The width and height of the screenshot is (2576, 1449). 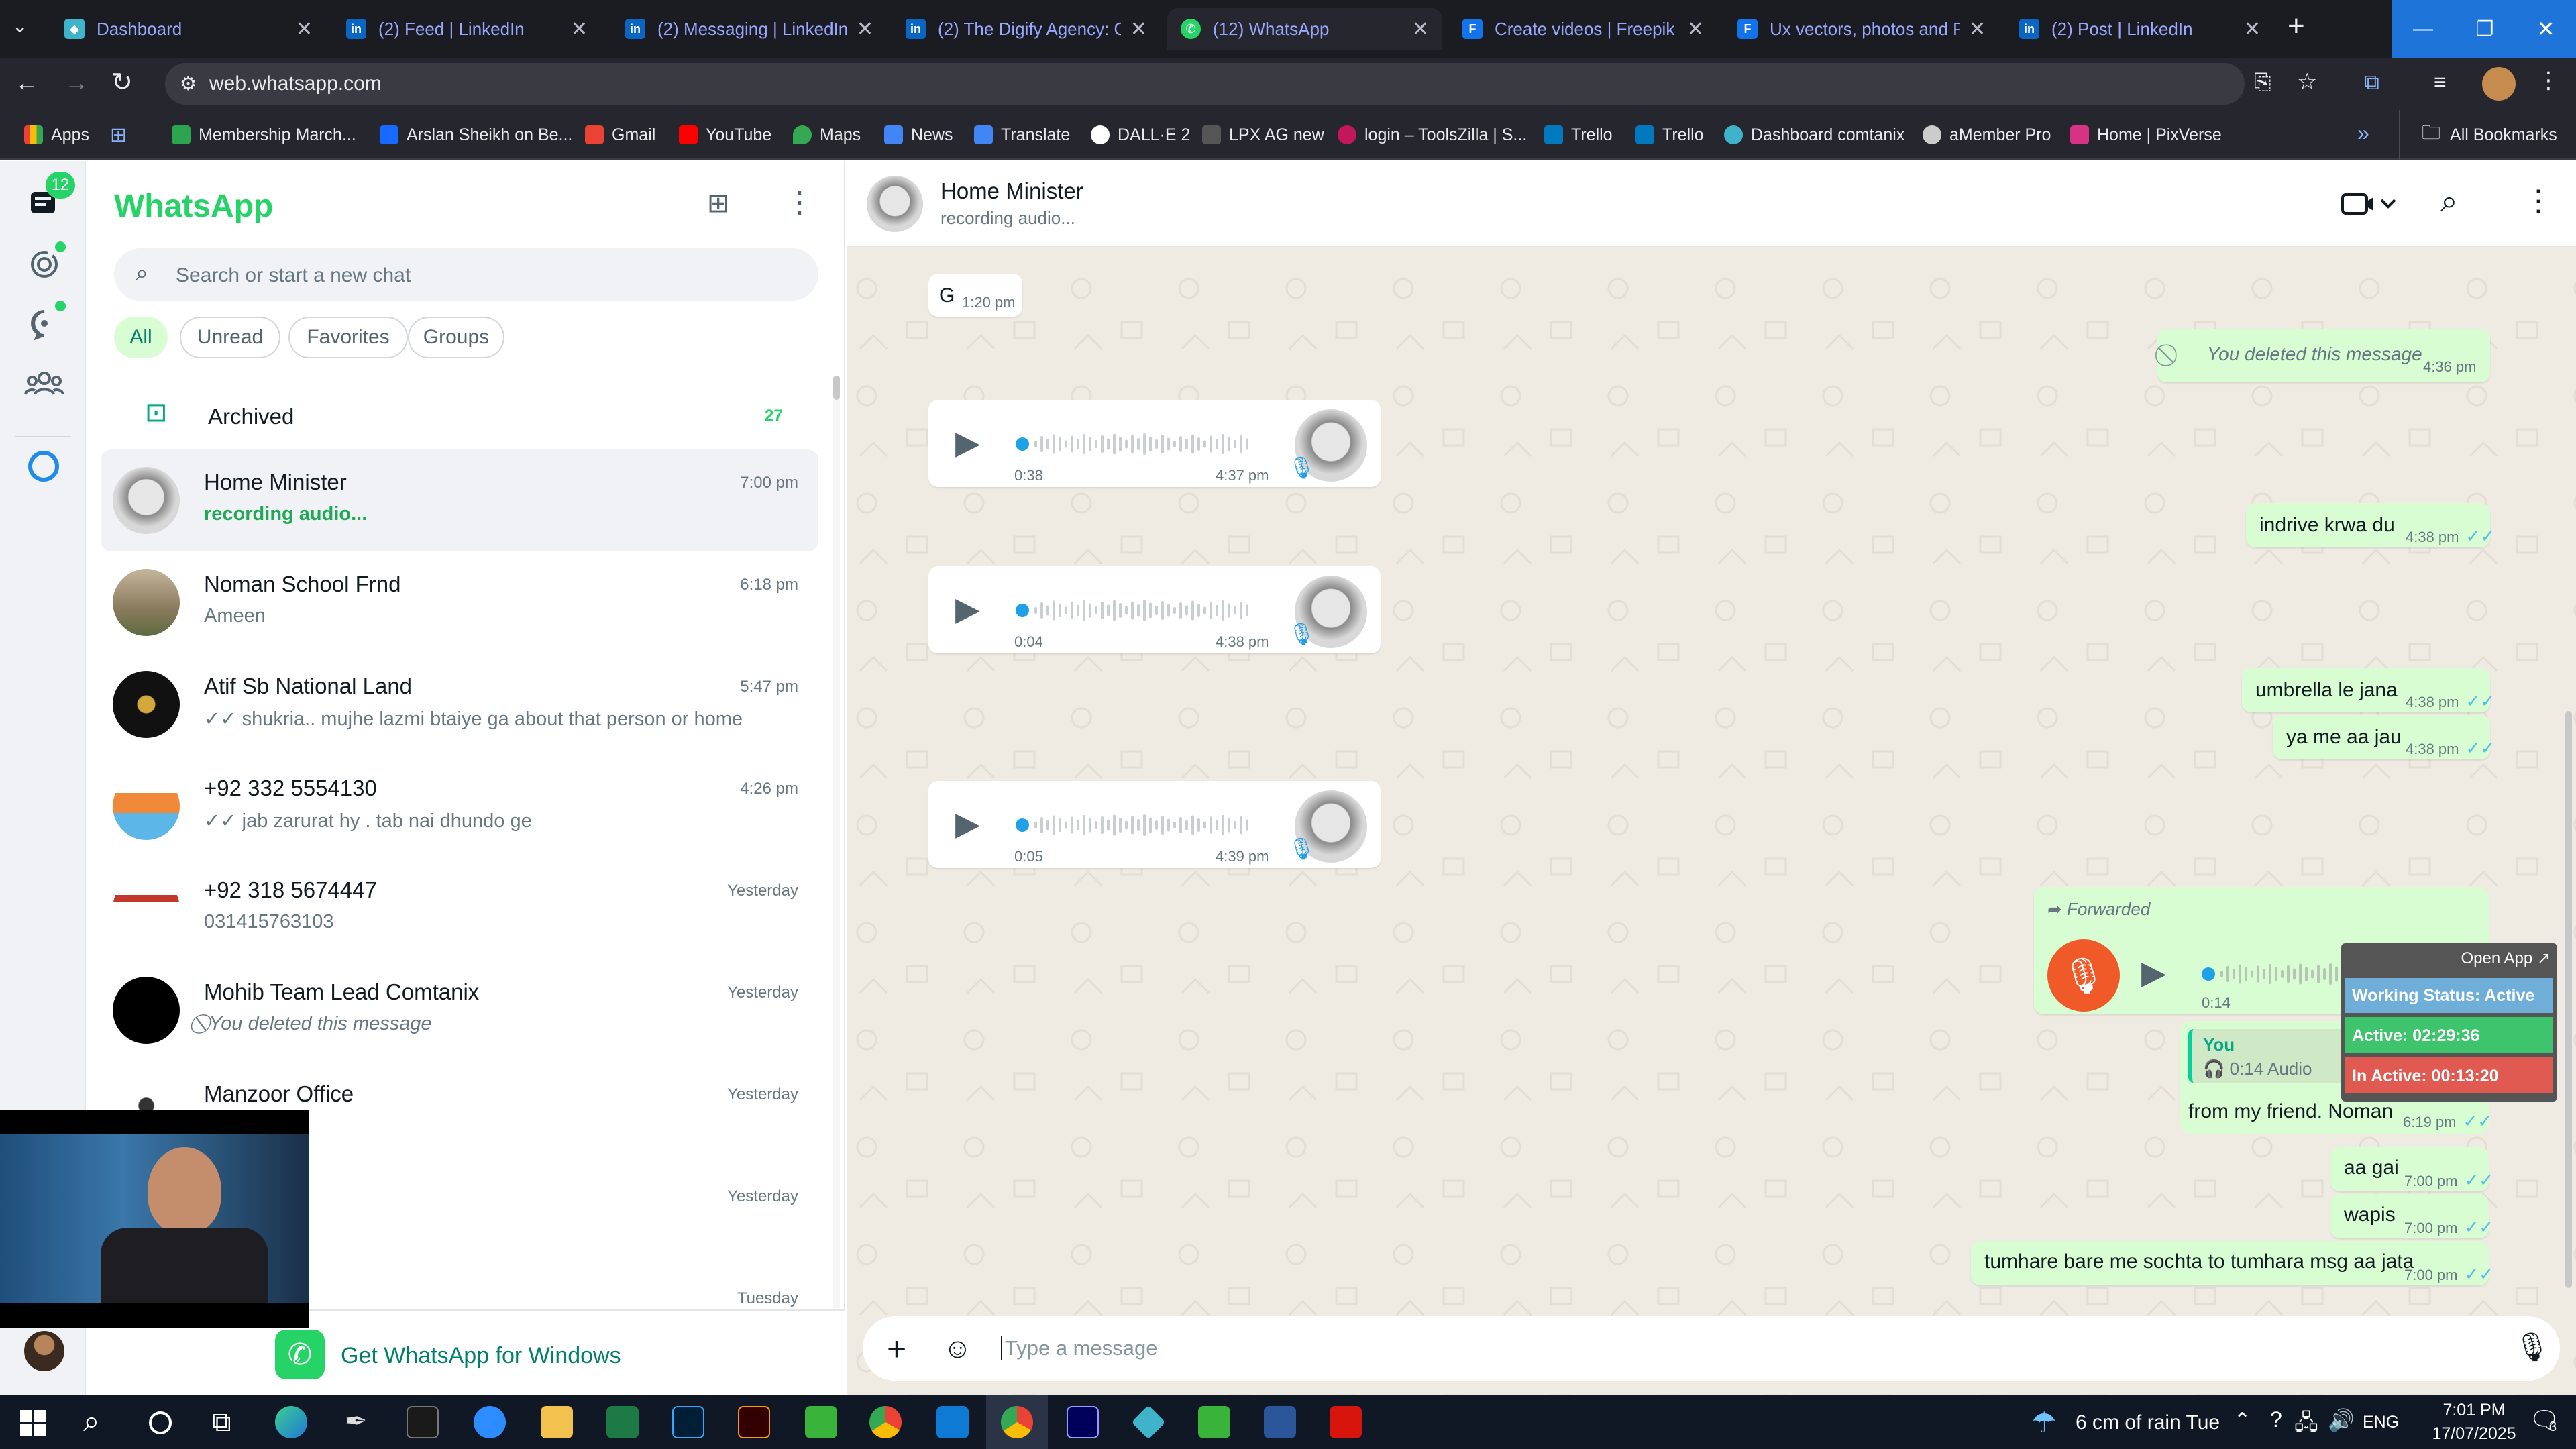 I want to click on close-window-icon: ✕, so click(x=2546, y=29).